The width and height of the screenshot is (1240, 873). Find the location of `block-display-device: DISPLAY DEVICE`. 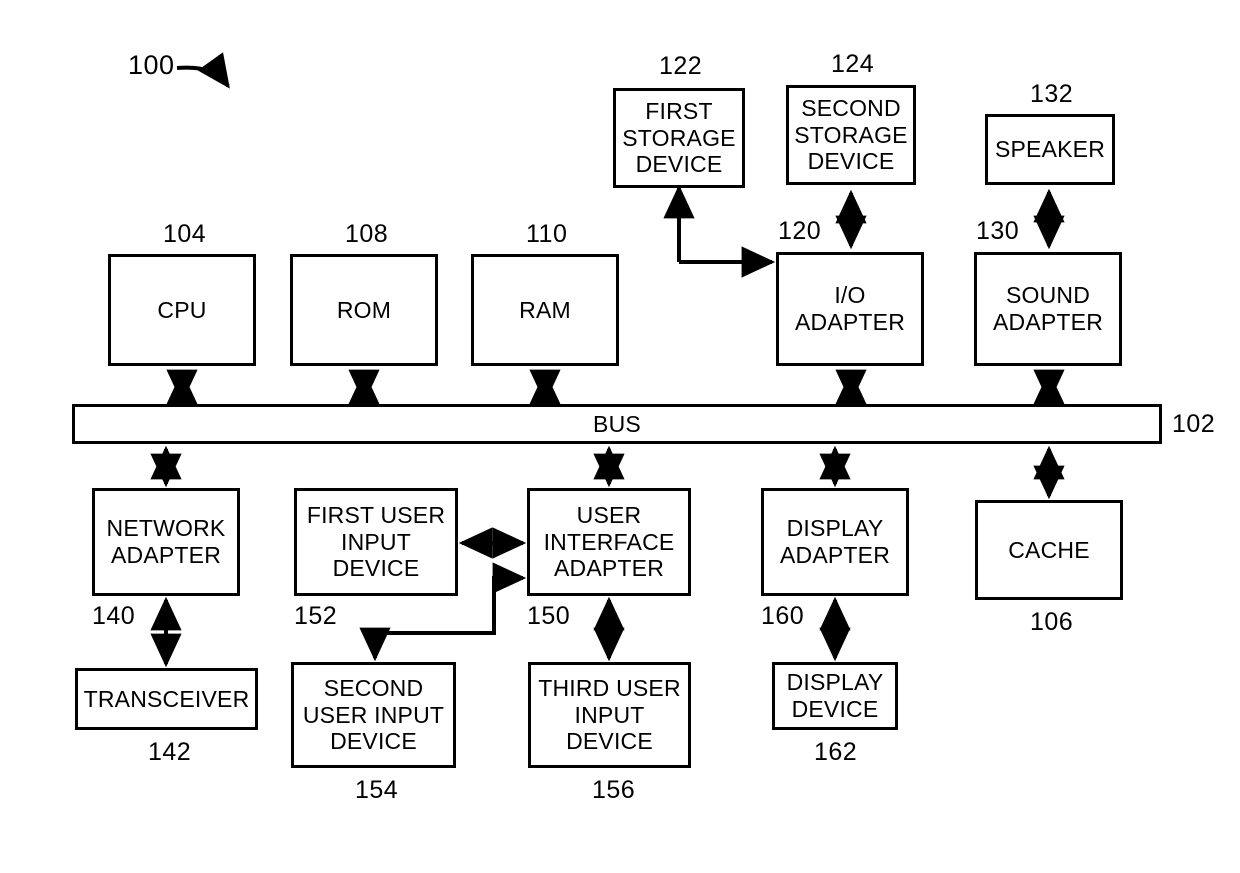

block-display-device: DISPLAY DEVICE is located at coordinates (835, 696).